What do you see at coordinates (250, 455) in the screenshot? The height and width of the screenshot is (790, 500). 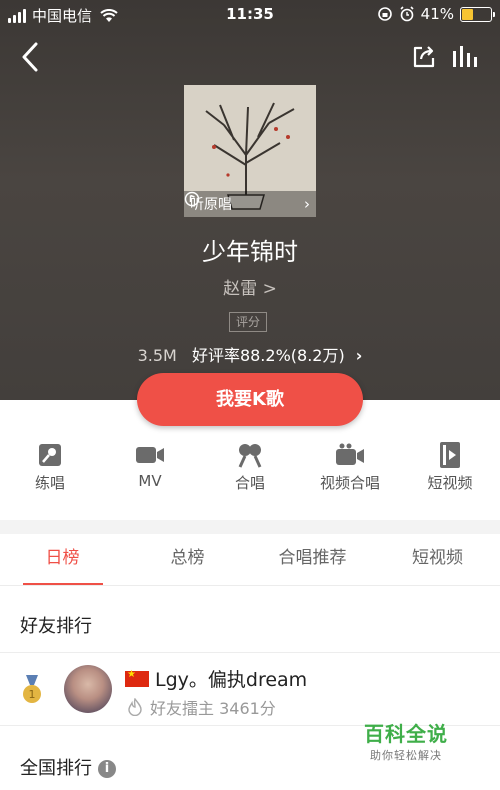 I see `duet-icon` at bounding box center [250, 455].